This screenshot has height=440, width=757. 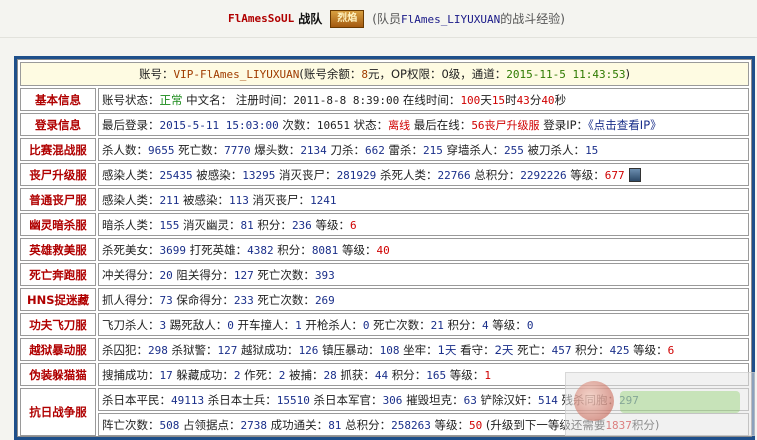 I want to click on op-value: 0级, so click(x=451, y=74).